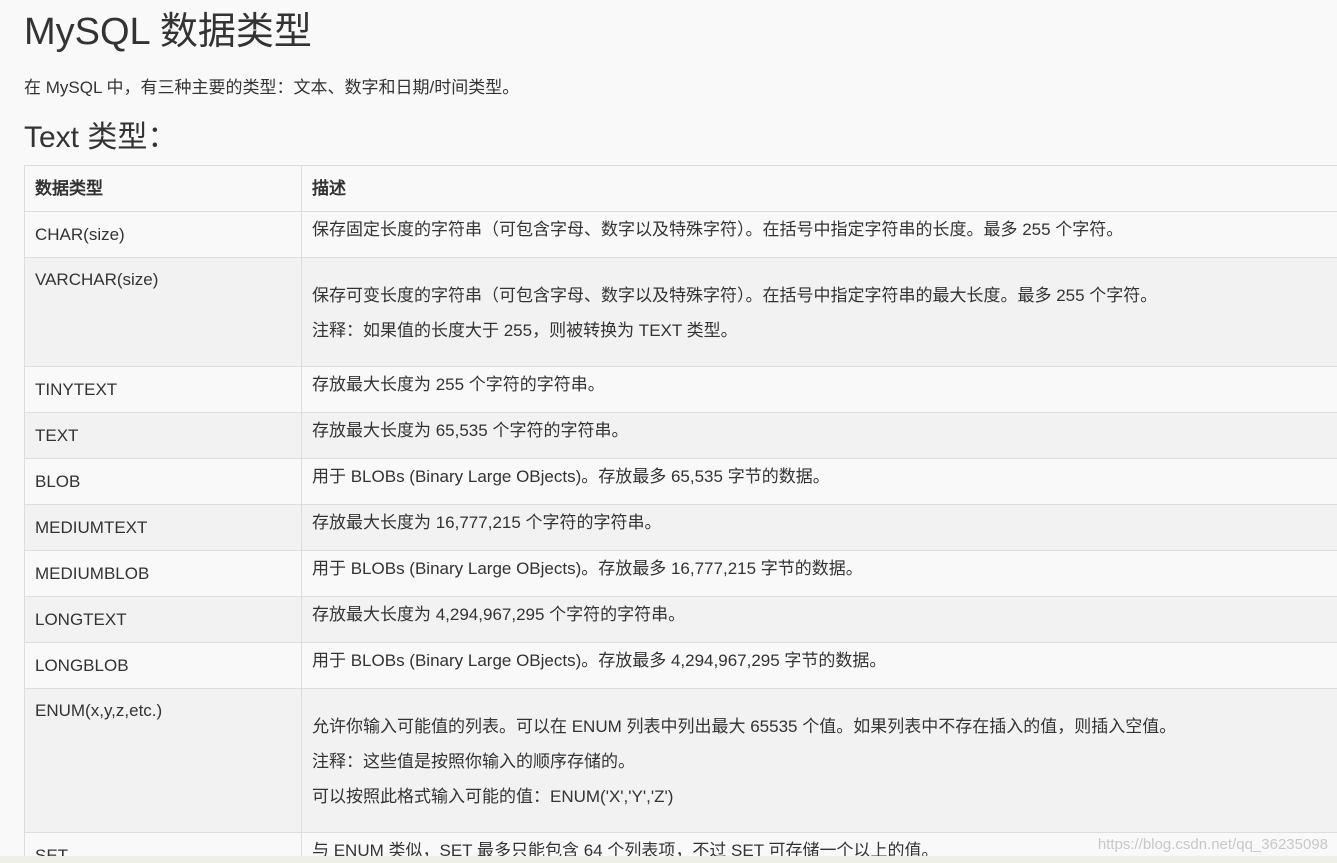  I want to click on header-data-type: 数据类型, so click(163, 188).